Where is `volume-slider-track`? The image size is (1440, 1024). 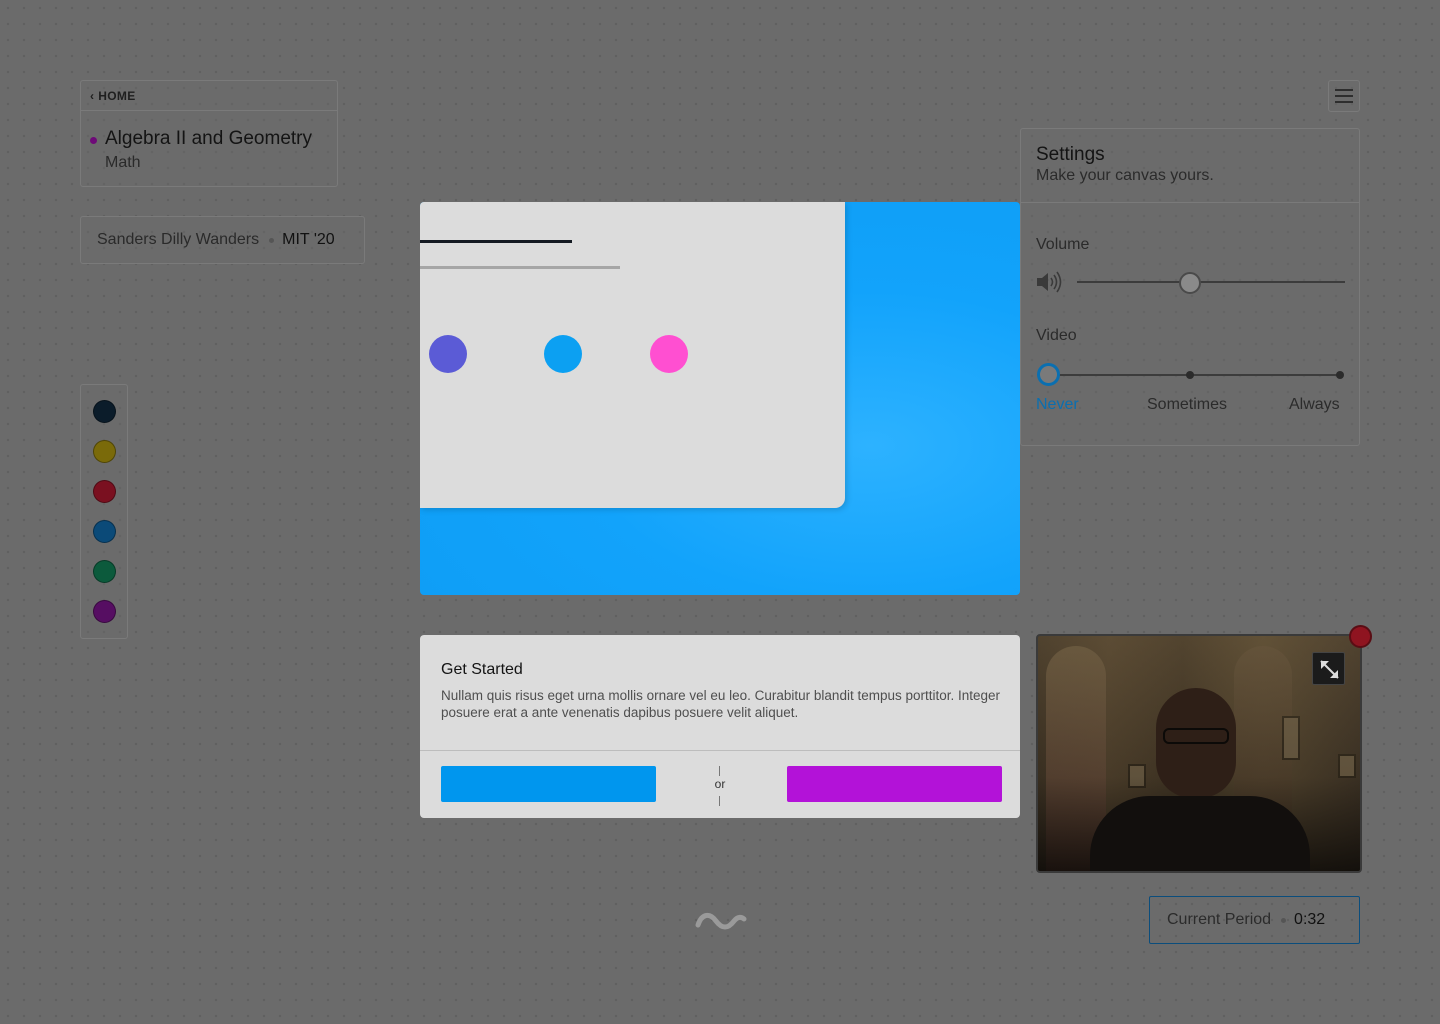 volume-slider-track is located at coordinates (1211, 282).